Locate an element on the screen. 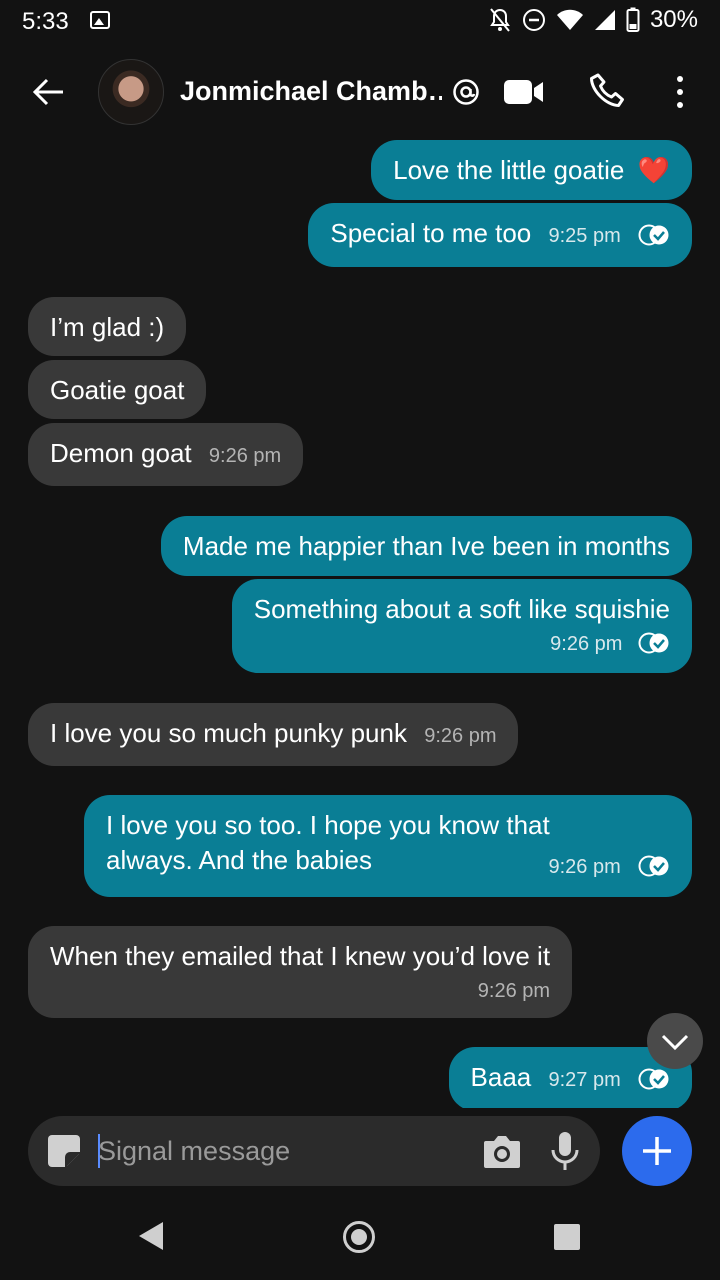  chevron-down-icon is located at coordinates (675, 1042).